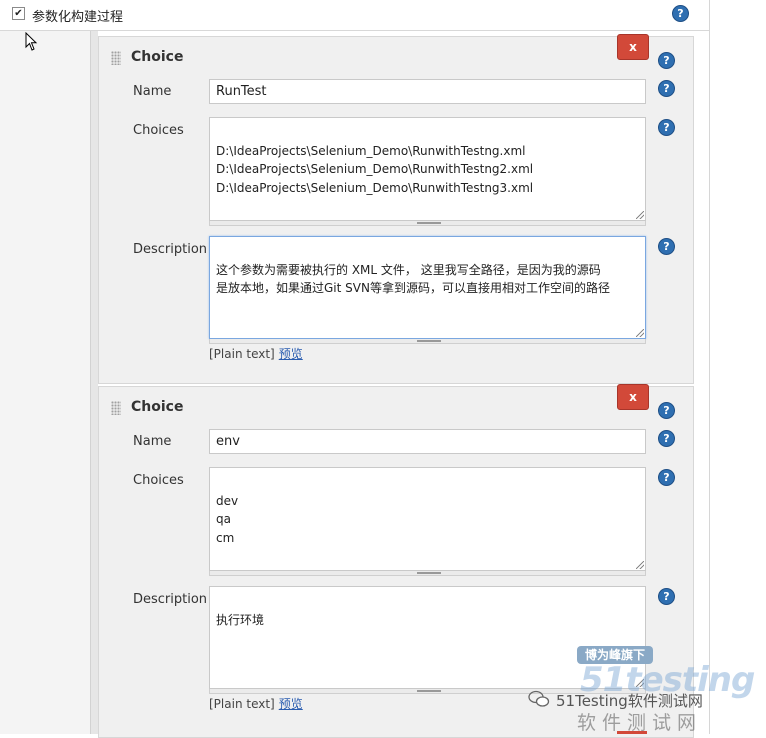 This screenshot has width=766, height=738. What do you see at coordinates (240, 619) in the screenshot?
I see `description-text: 执行环境` at bounding box center [240, 619].